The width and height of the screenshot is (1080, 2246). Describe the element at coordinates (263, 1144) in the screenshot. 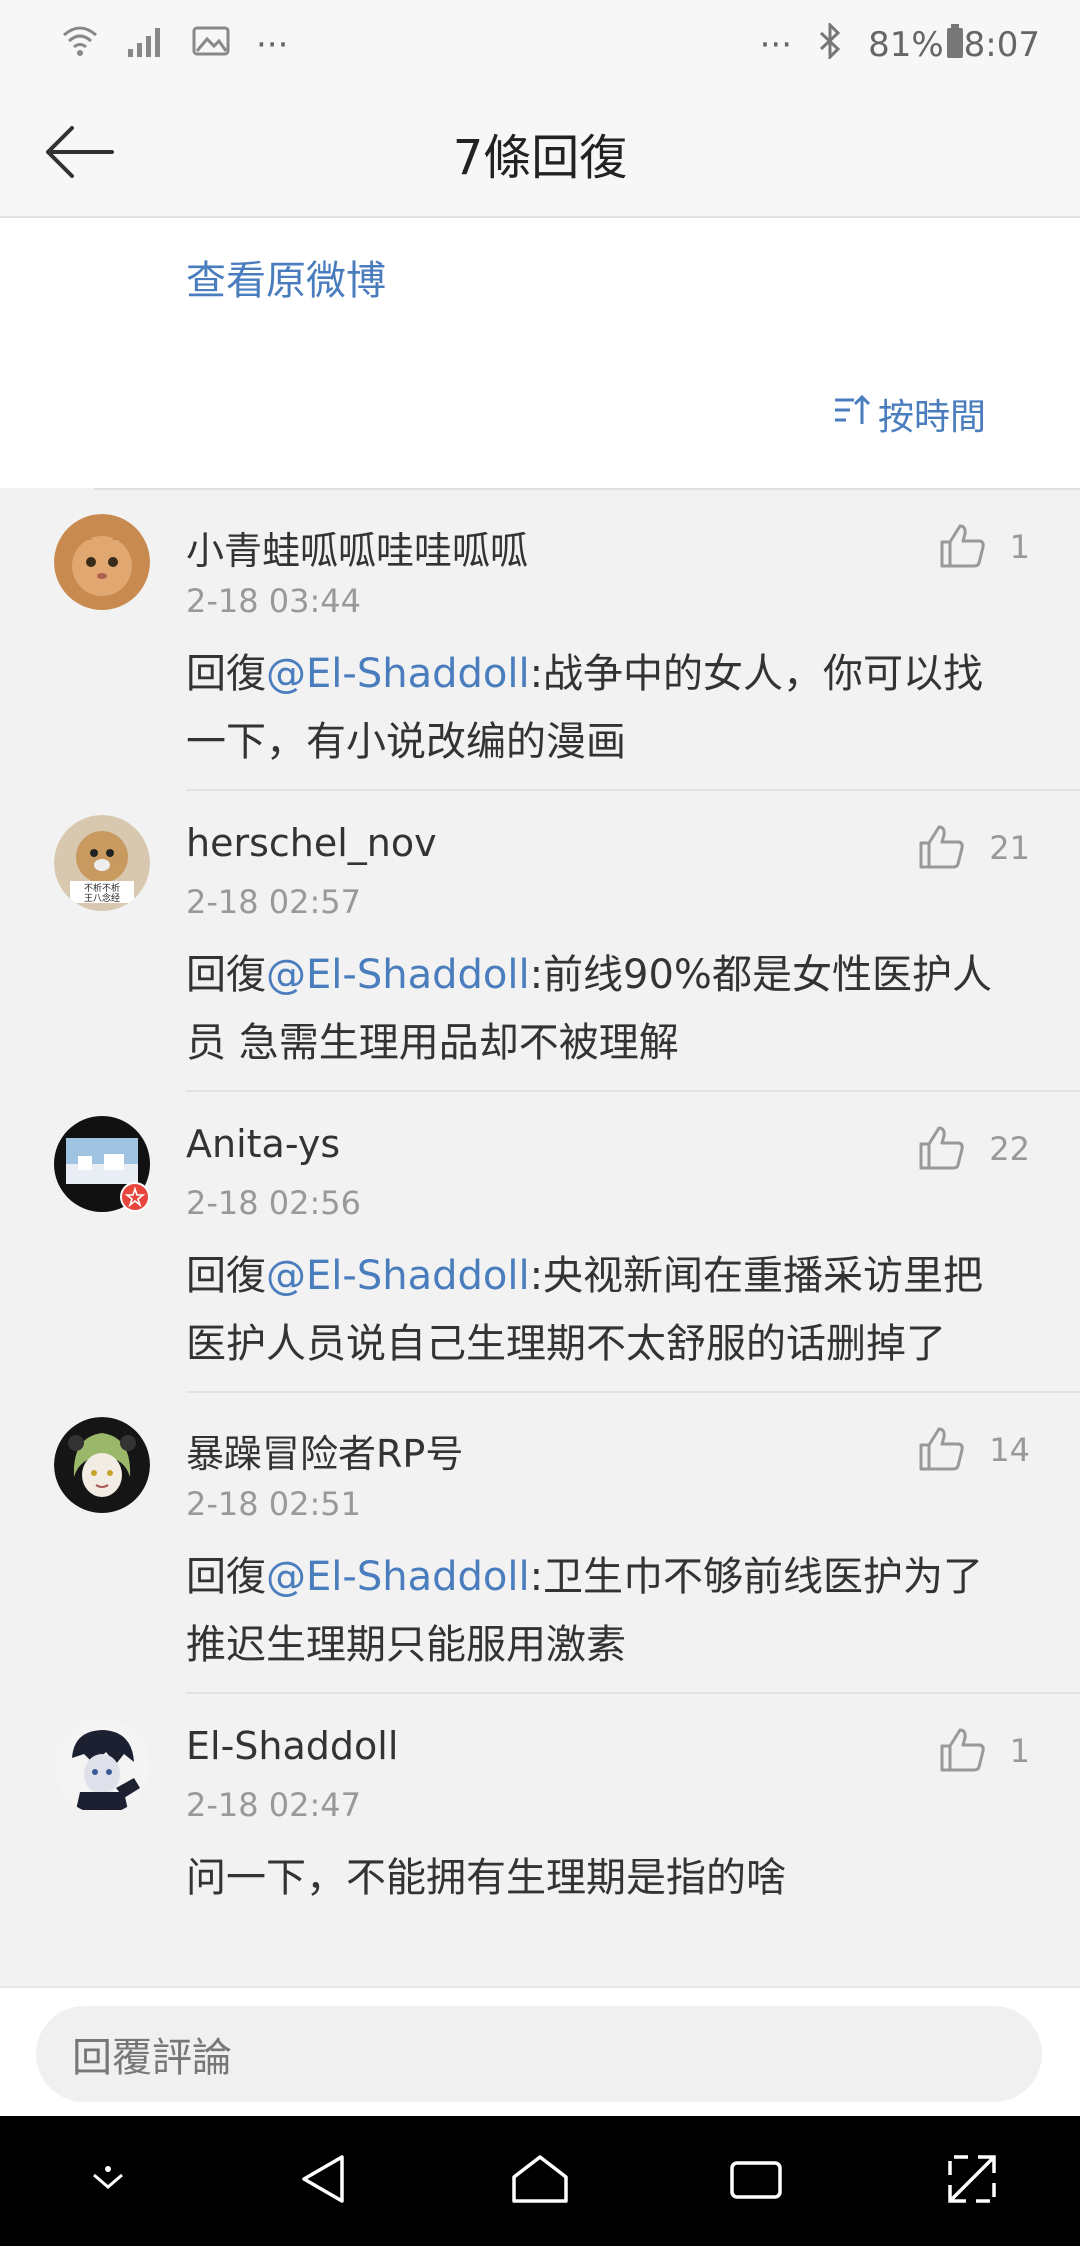

I see `comment-username: Anita-ys` at that location.